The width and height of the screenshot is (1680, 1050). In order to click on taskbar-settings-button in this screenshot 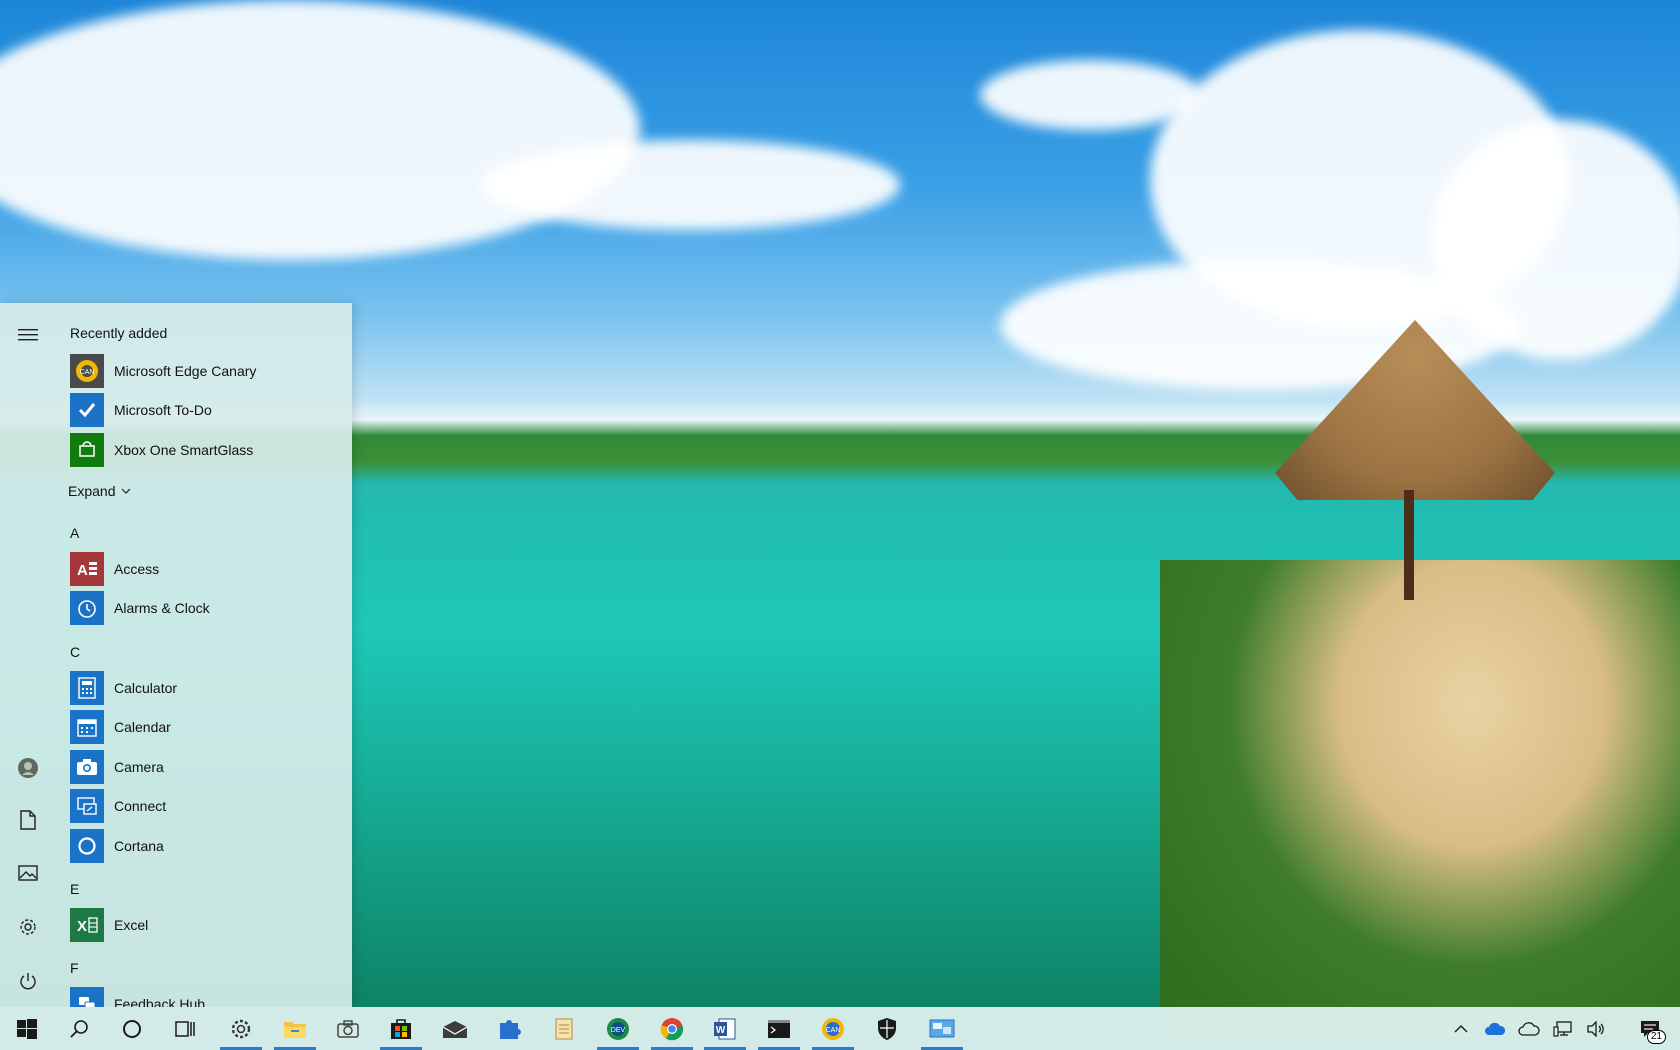, I will do `click(241, 1028)`.